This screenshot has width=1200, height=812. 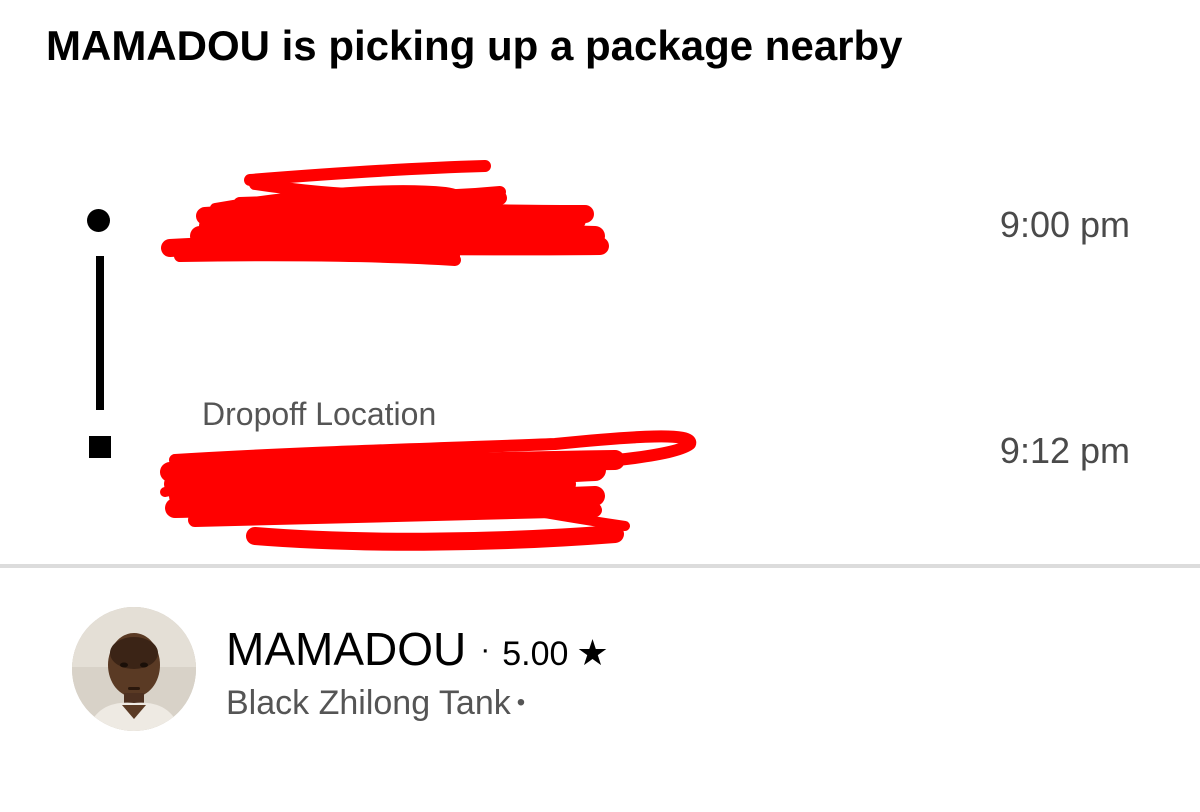 I want to click on vehicle-info: Black Zhilong Tank •, so click(x=375, y=703).